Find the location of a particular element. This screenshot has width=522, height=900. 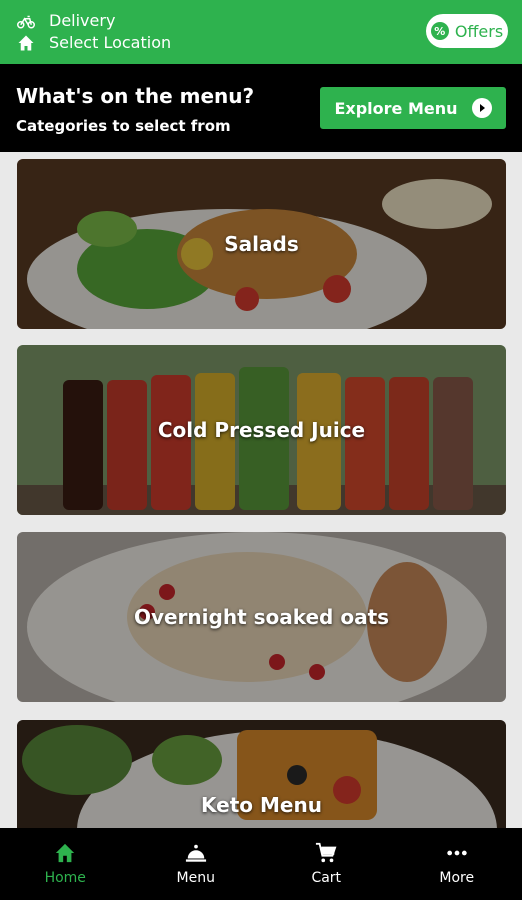

location-label: Select Location is located at coordinates (110, 42).